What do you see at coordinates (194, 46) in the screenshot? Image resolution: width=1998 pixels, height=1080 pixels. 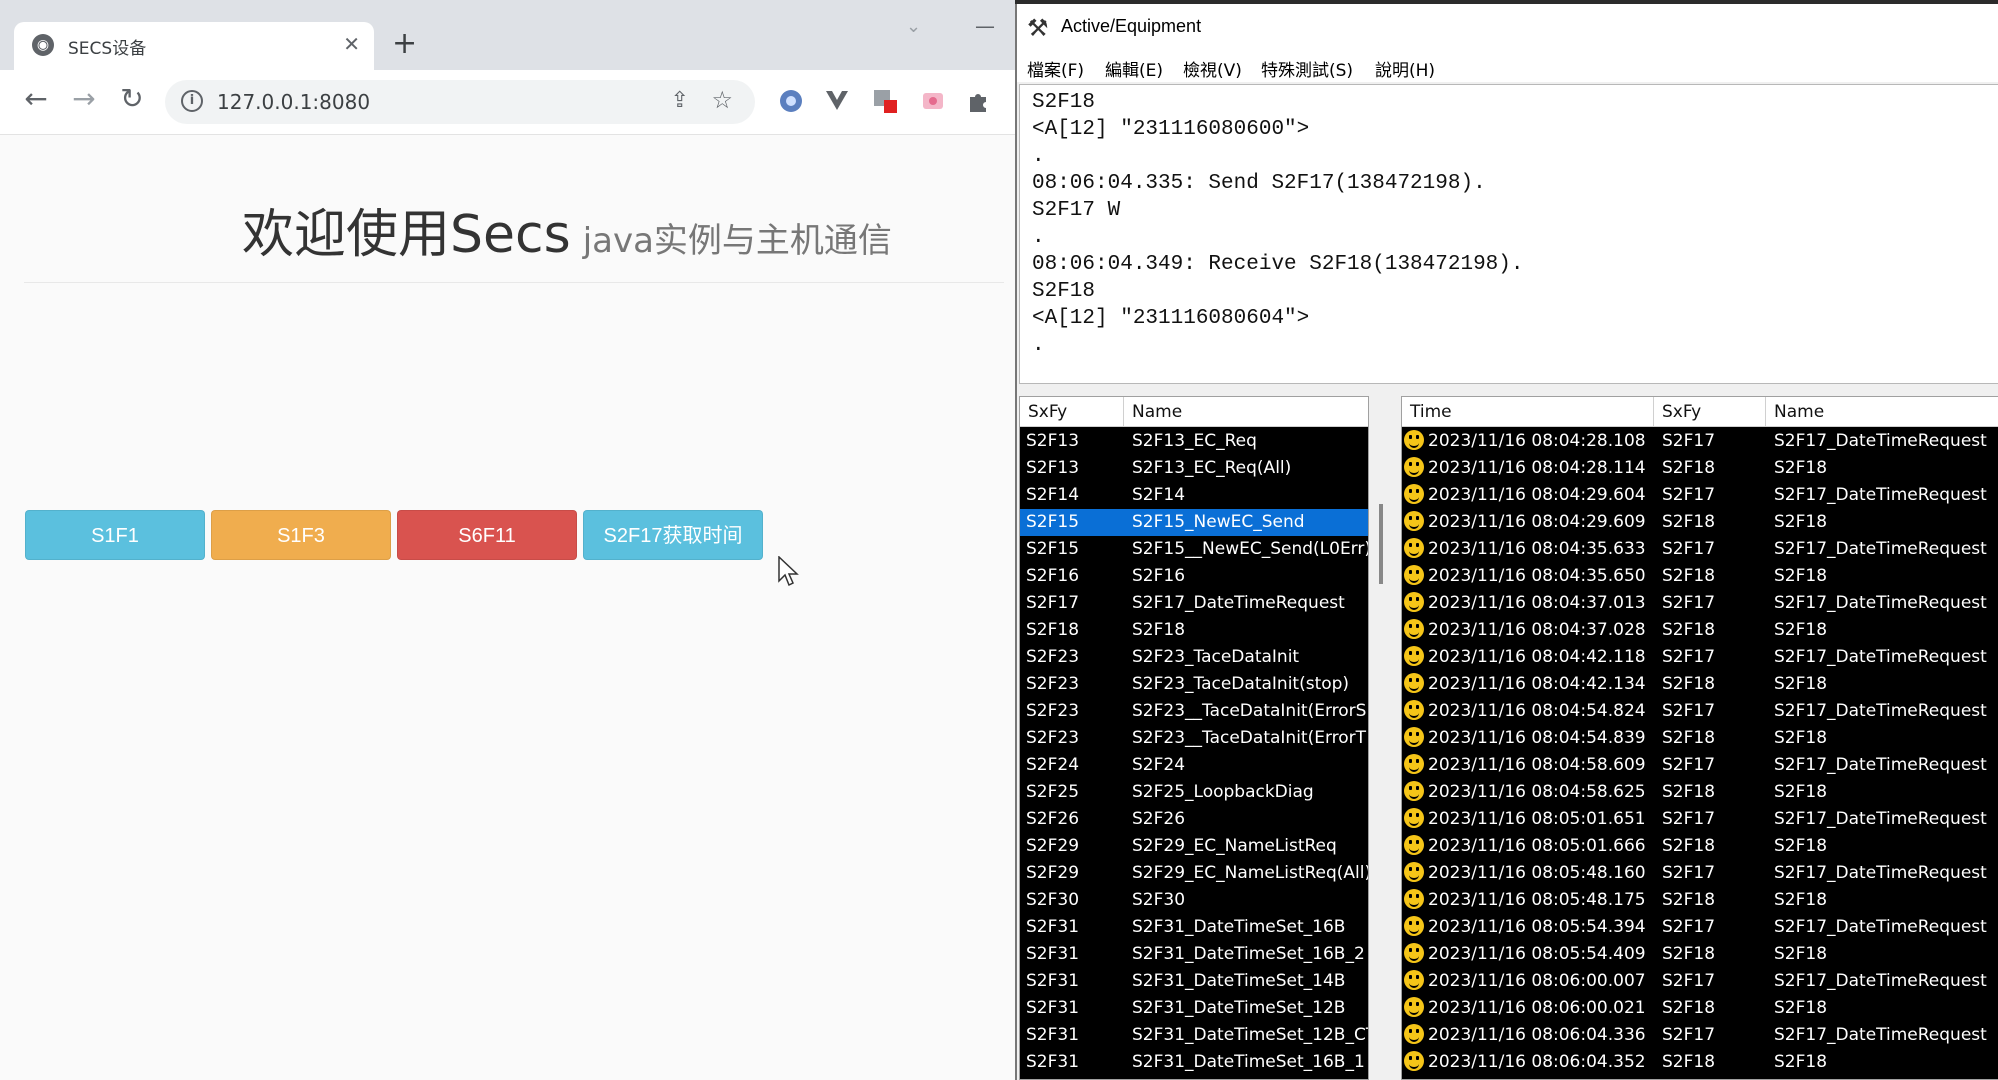 I see `browser-tab: ◉ SECS设备 ✕` at bounding box center [194, 46].